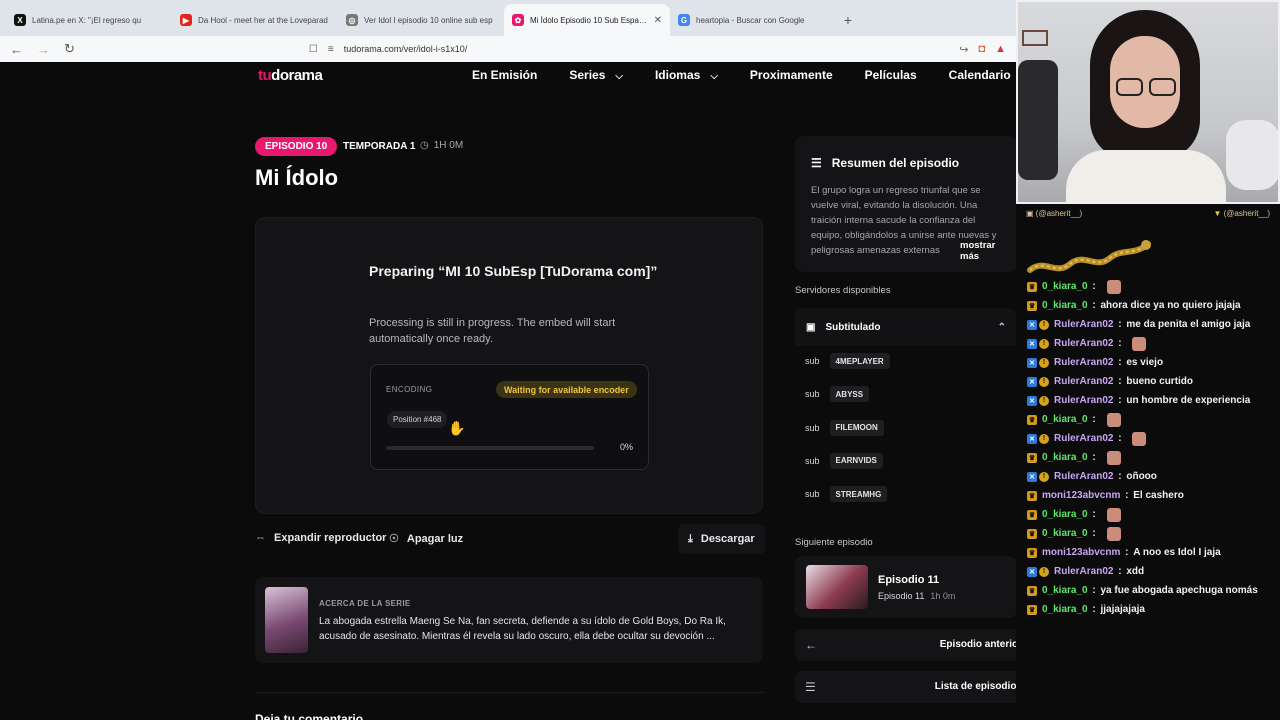 This screenshot has width=1280, height=720. I want to click on tab-title: Ver Idol I episodio 10 online sub esp, so click(428, 20).